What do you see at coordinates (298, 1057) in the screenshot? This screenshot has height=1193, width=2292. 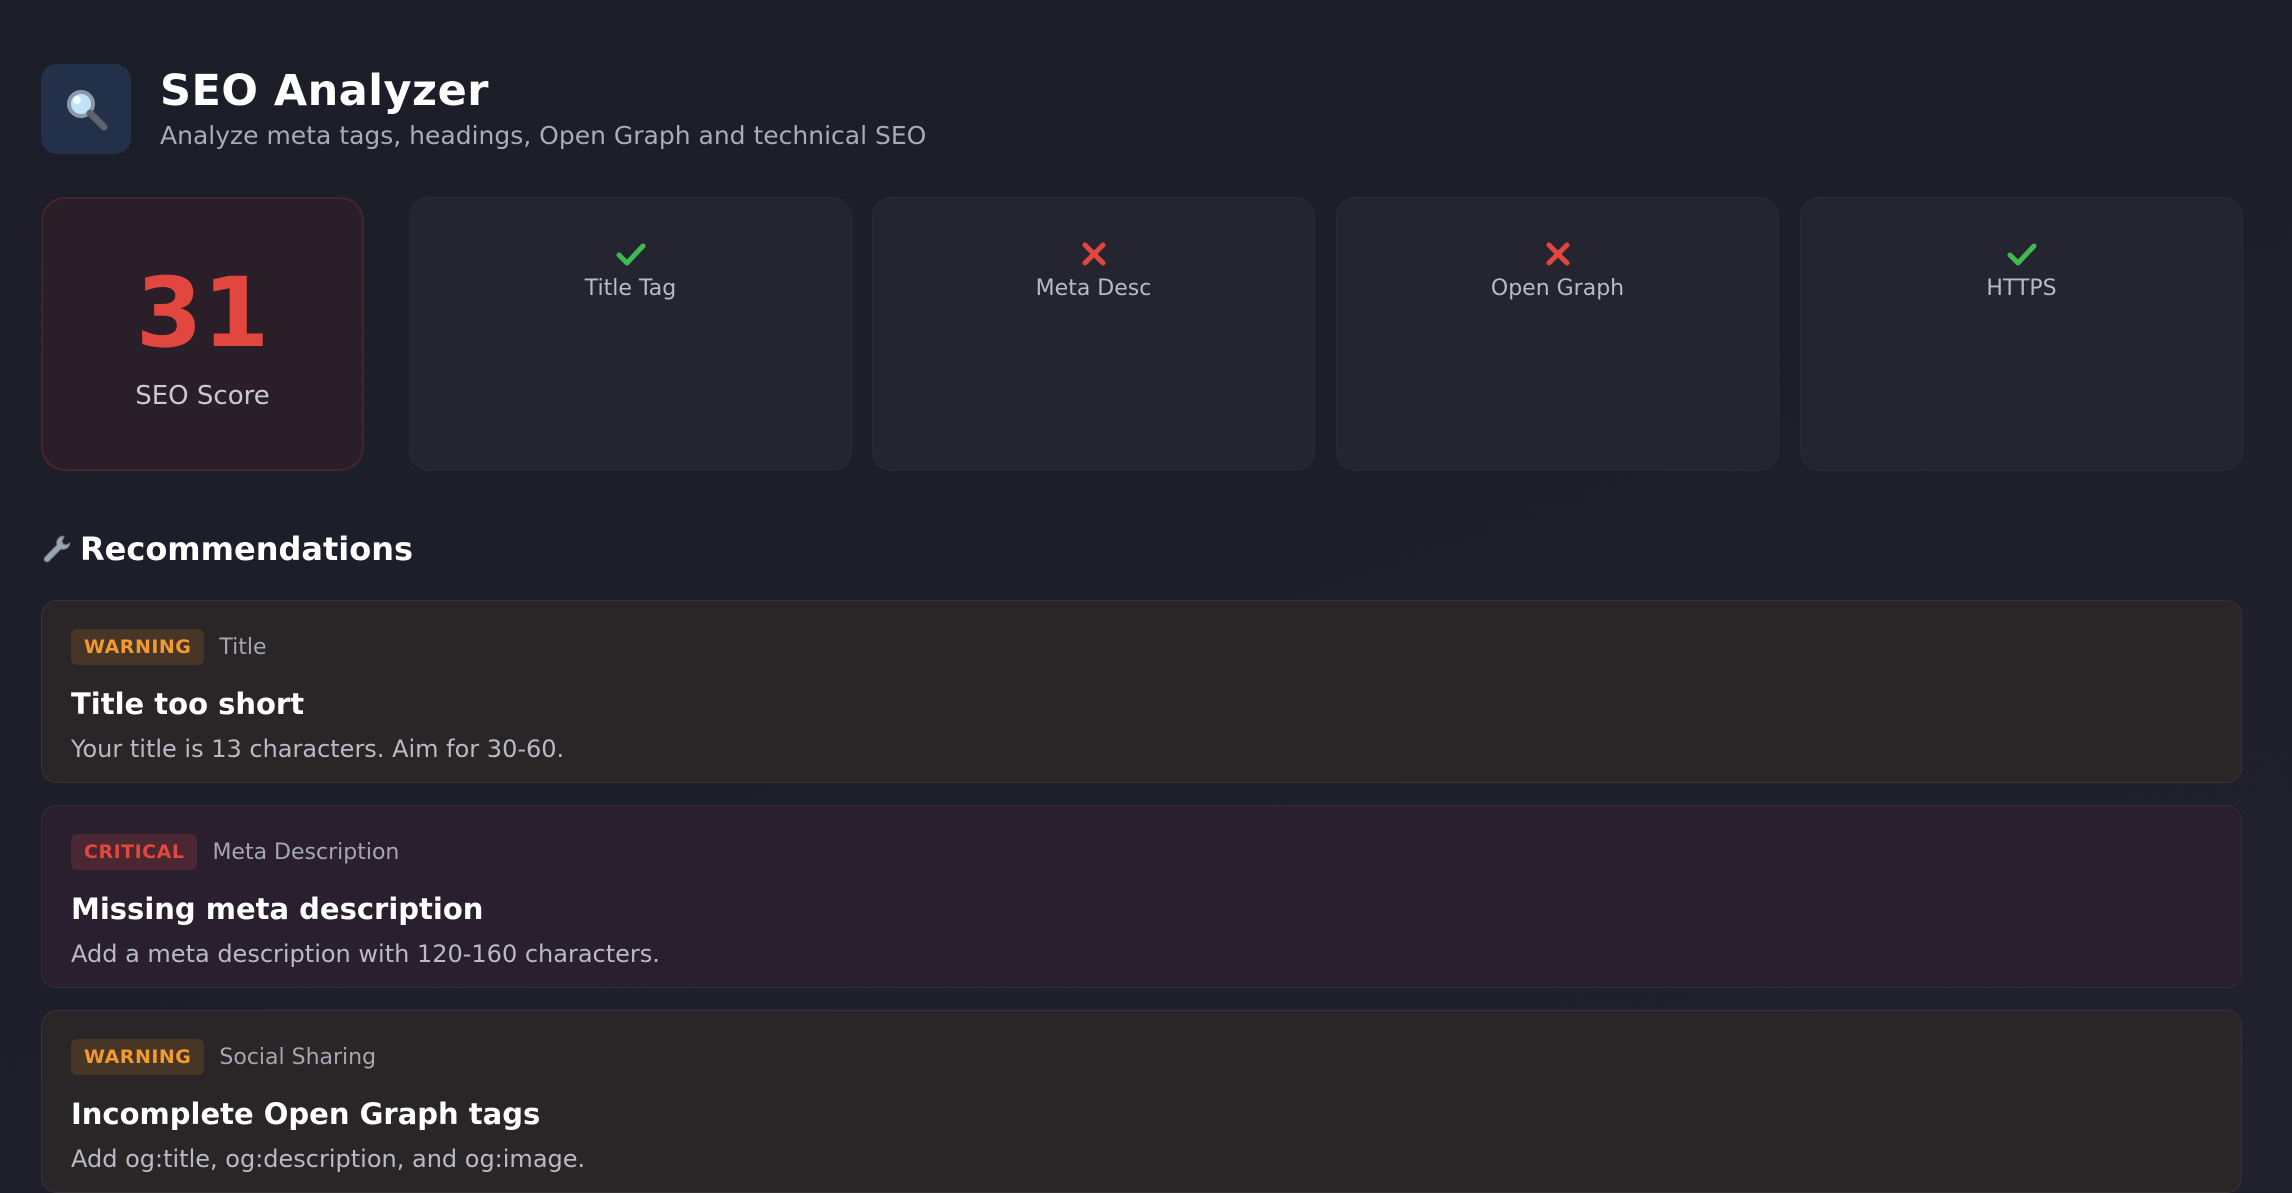 I see `recommendation-category: Social Sharing` at bounding box center [298, 1057].